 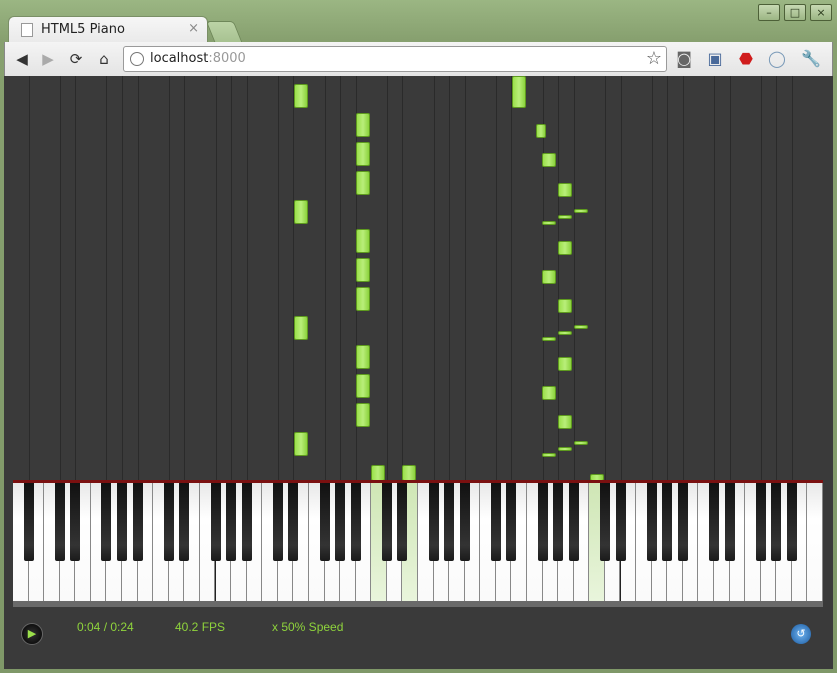 I want to click on url-text: localhost:8000, so click(x=198, y=58).